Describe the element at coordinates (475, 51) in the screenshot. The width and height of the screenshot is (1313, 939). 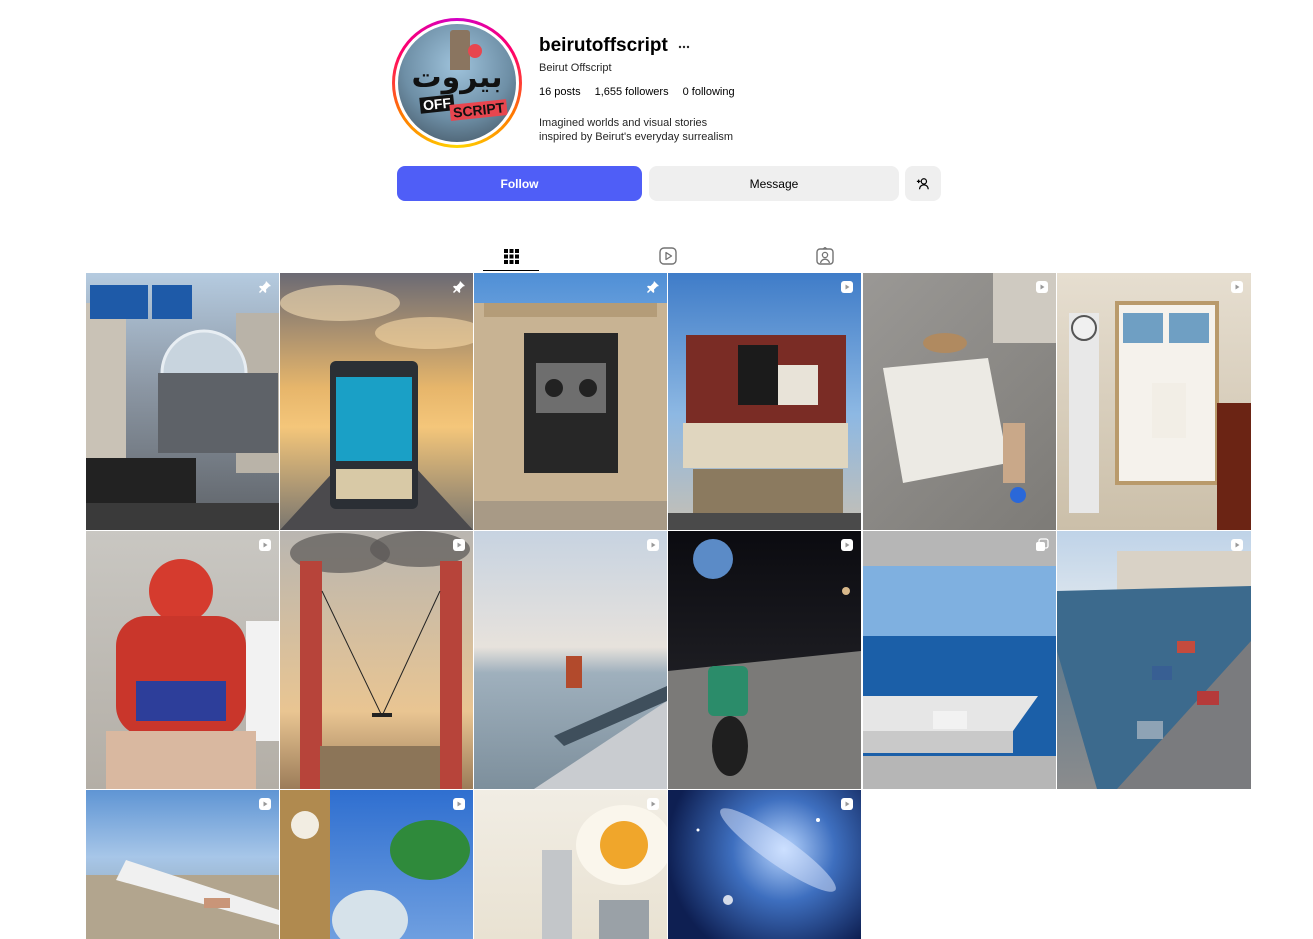
I see `avatar-sun-shape` at that location.